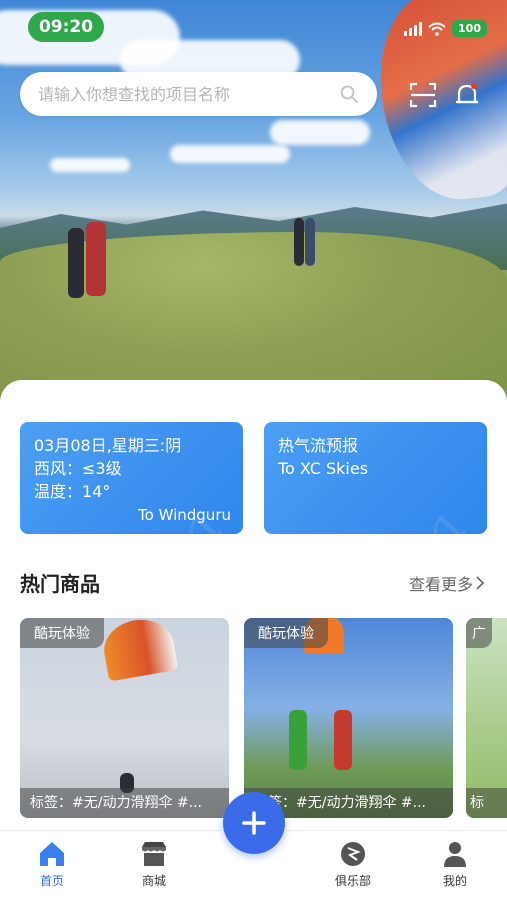 Image resolution: width=507 pixels, height=900 pixels. What do you see at coordinates (153, 881) in the screenshot?
I see `tab-shop-label: 商城` at bounding box center [153, 881].